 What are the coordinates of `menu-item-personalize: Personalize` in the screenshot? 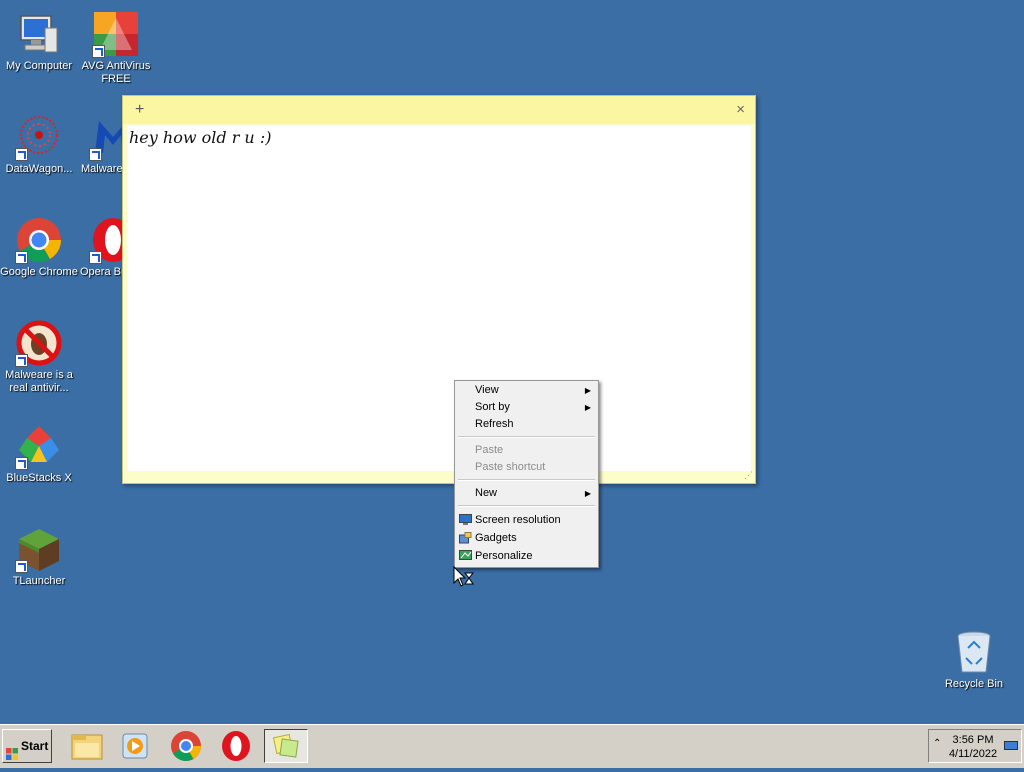 It's located at (526, 556).